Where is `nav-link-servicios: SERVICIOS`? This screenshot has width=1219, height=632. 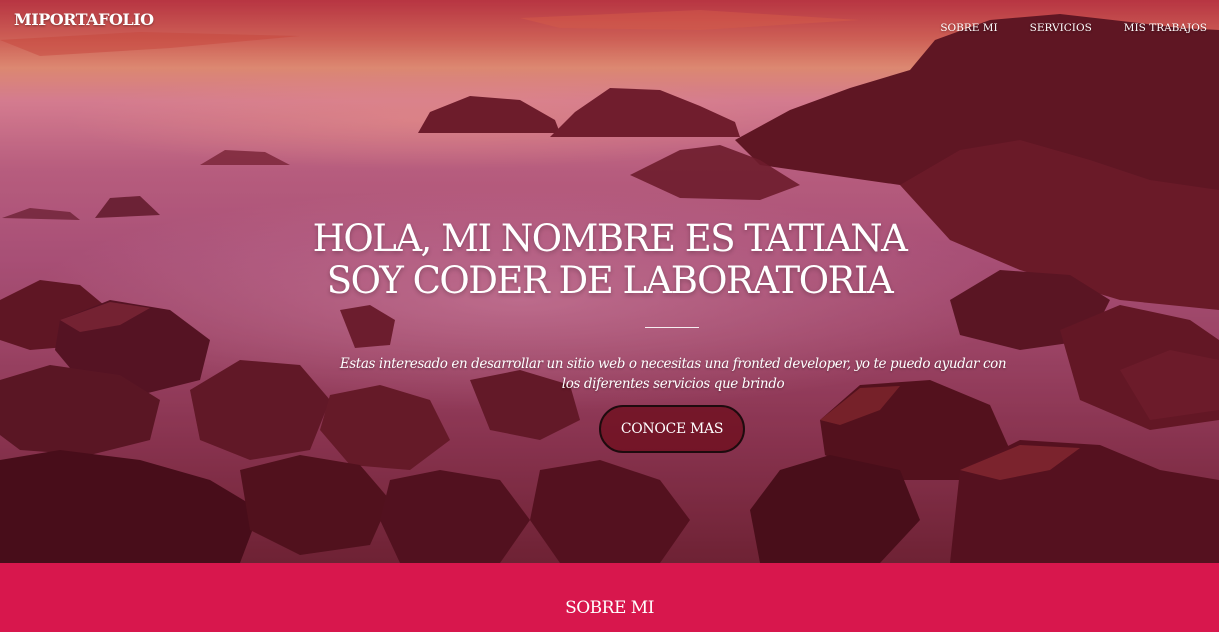 nav-link-servicios: SERVICIOS is located at coordinates (1061, 28).